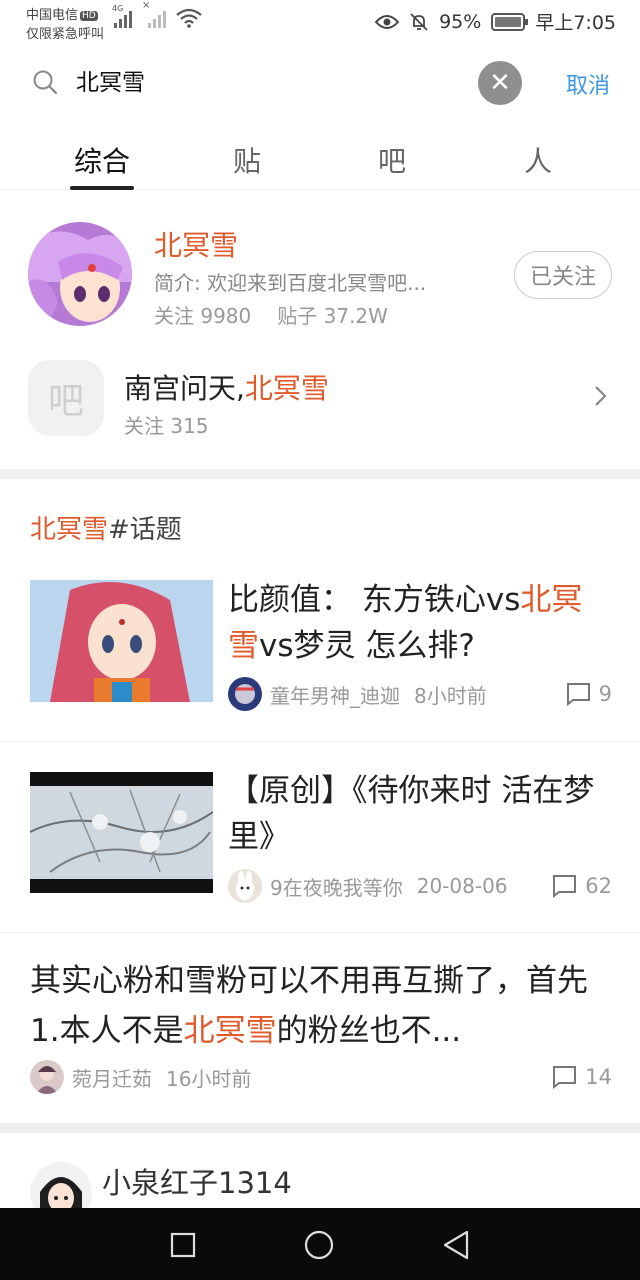 The height and width of the screenshot is (1280, 640). Describe the element at coordinates (106, 527) in the screenshot. I see `topic-section-header: 北冥雪#话题` at that location.